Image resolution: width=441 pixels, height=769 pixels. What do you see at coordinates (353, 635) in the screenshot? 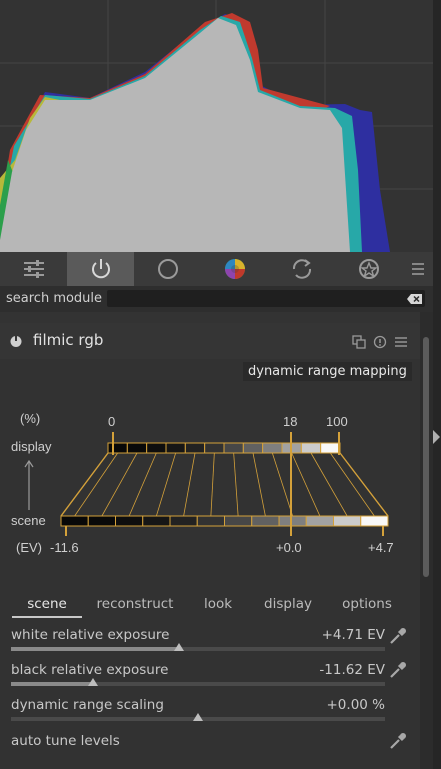
I see `white-exposure-value: +4.71 EV` at bounding box center [353, 635].